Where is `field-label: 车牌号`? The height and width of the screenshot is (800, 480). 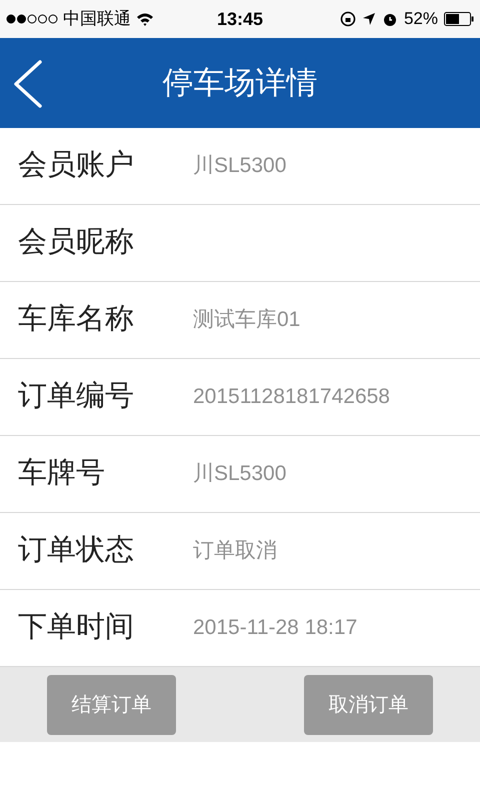
field-label: 车牌号 is located at coordinates (61, 474).